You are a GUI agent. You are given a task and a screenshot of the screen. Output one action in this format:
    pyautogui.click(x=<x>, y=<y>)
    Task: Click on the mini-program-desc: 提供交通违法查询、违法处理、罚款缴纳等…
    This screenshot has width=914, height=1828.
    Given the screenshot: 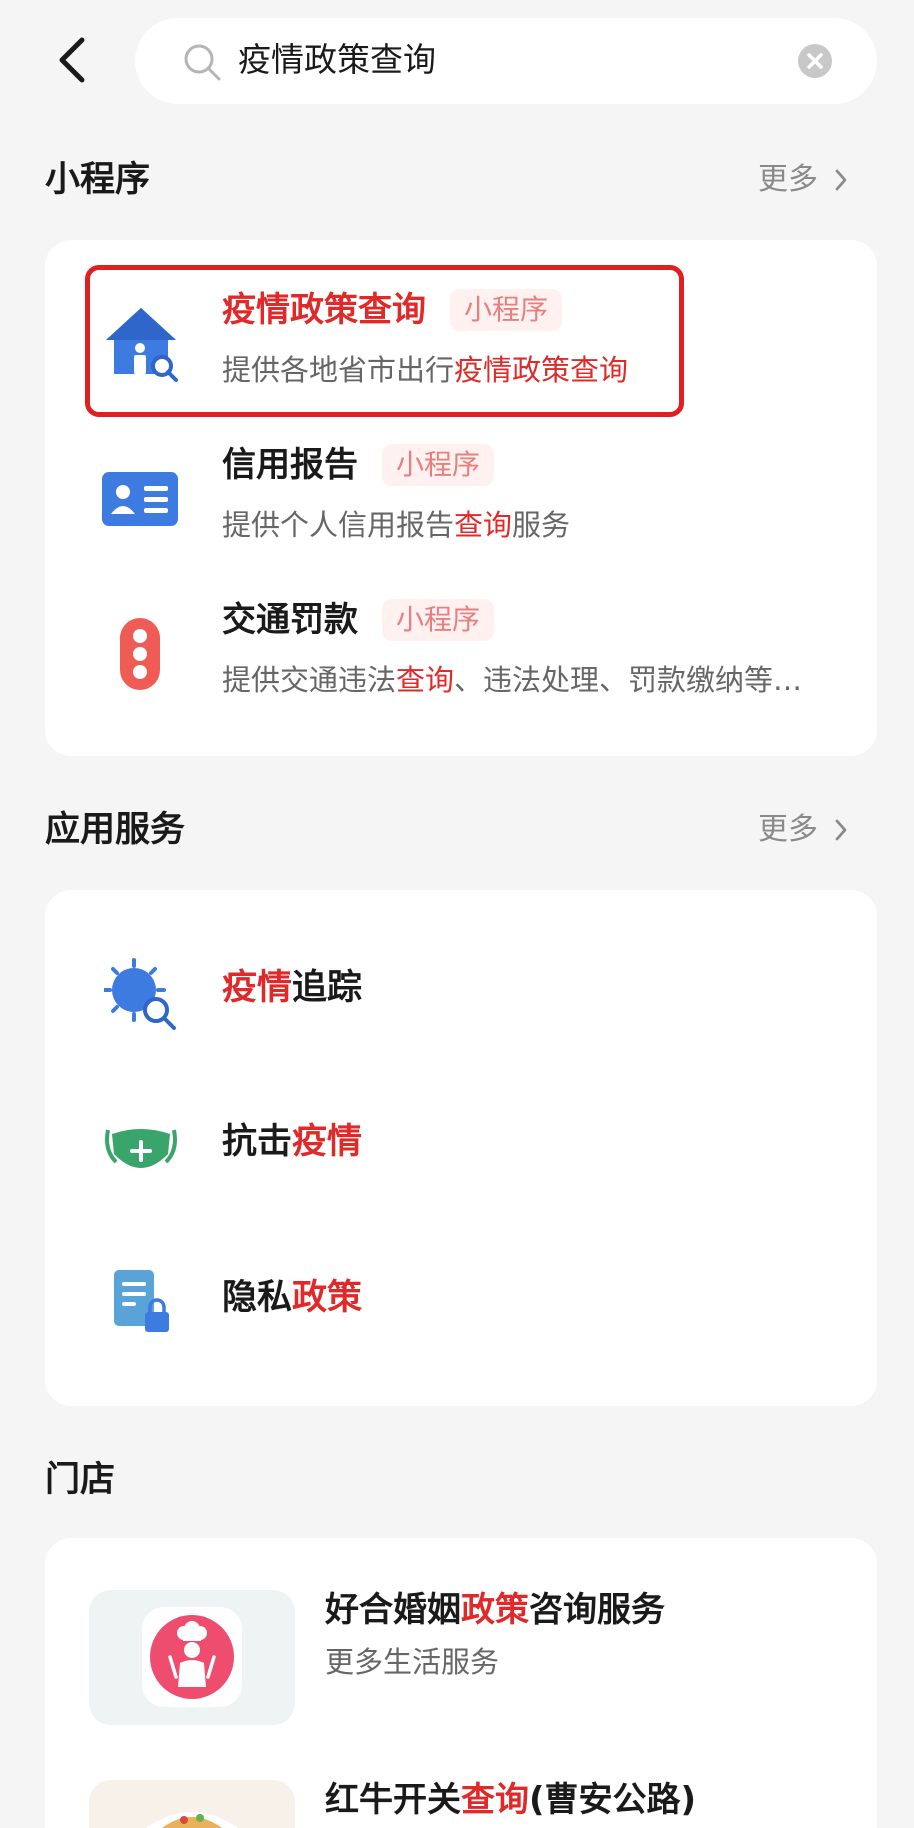 What is the action you would take?
    pyautogui.click(x=512, y=680)
    